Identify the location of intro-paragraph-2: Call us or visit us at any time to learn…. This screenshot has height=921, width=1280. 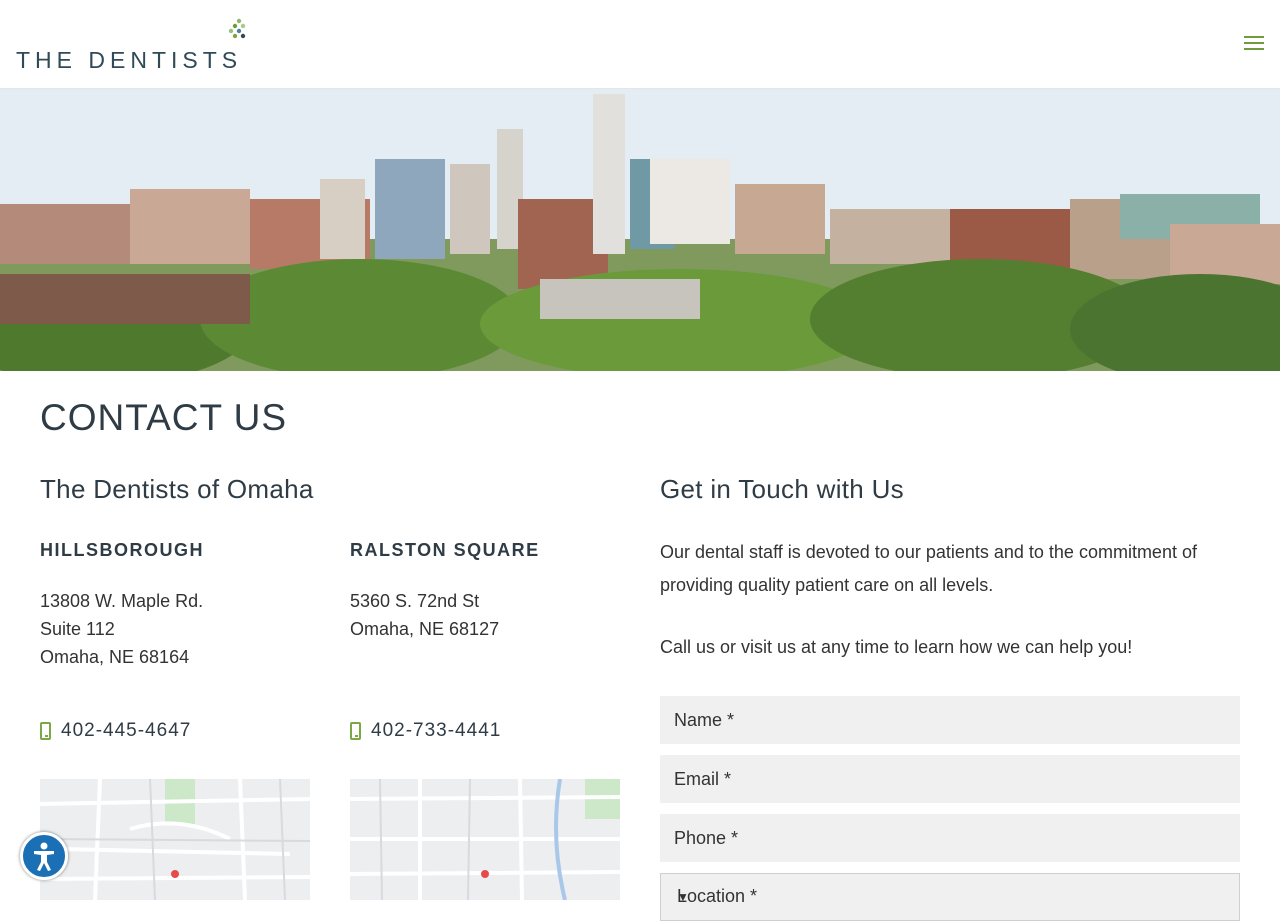
(896, 647).